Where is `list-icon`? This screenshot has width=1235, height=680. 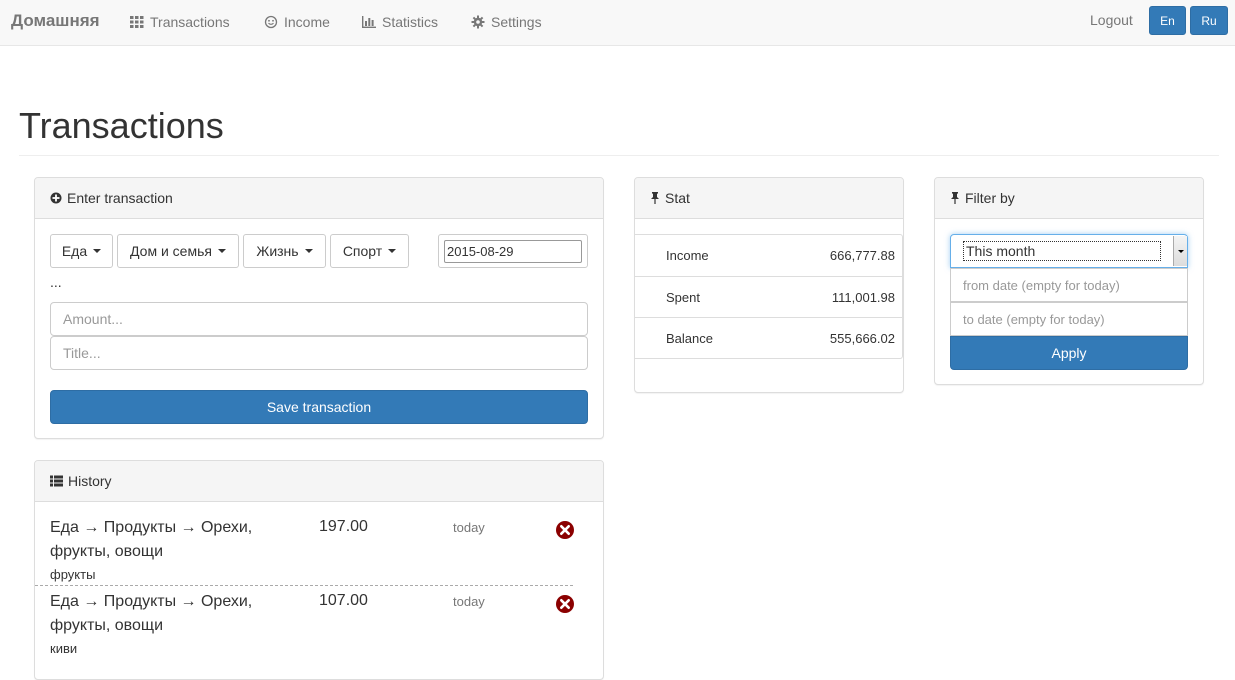
list-icon is located at coordinates (56, 481).